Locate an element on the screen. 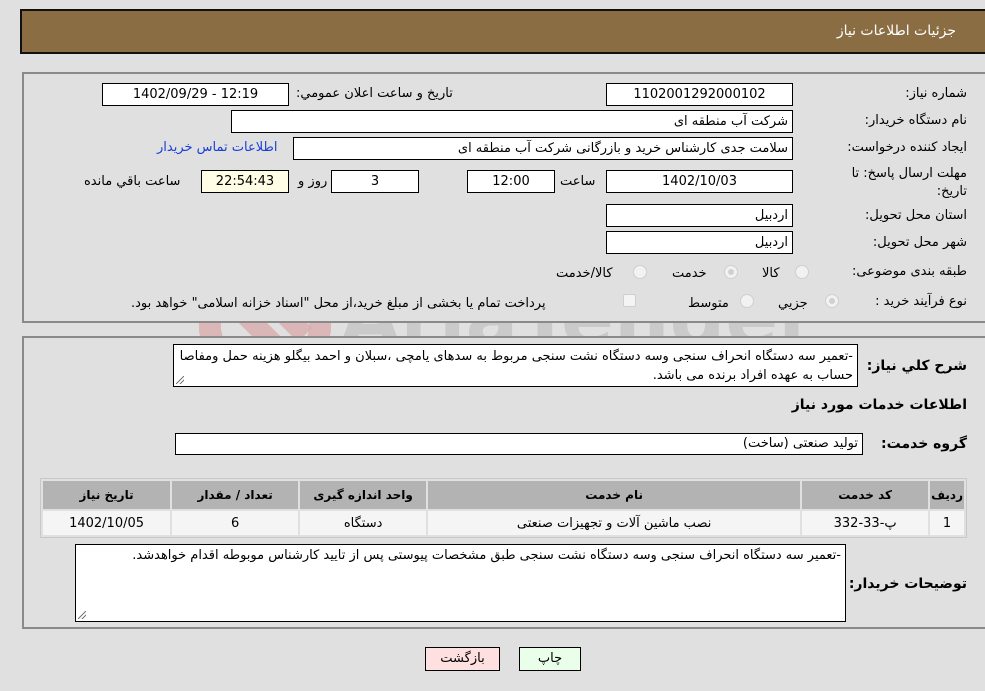  process-option-medium: متوسط is located at coordinates (708, 303).